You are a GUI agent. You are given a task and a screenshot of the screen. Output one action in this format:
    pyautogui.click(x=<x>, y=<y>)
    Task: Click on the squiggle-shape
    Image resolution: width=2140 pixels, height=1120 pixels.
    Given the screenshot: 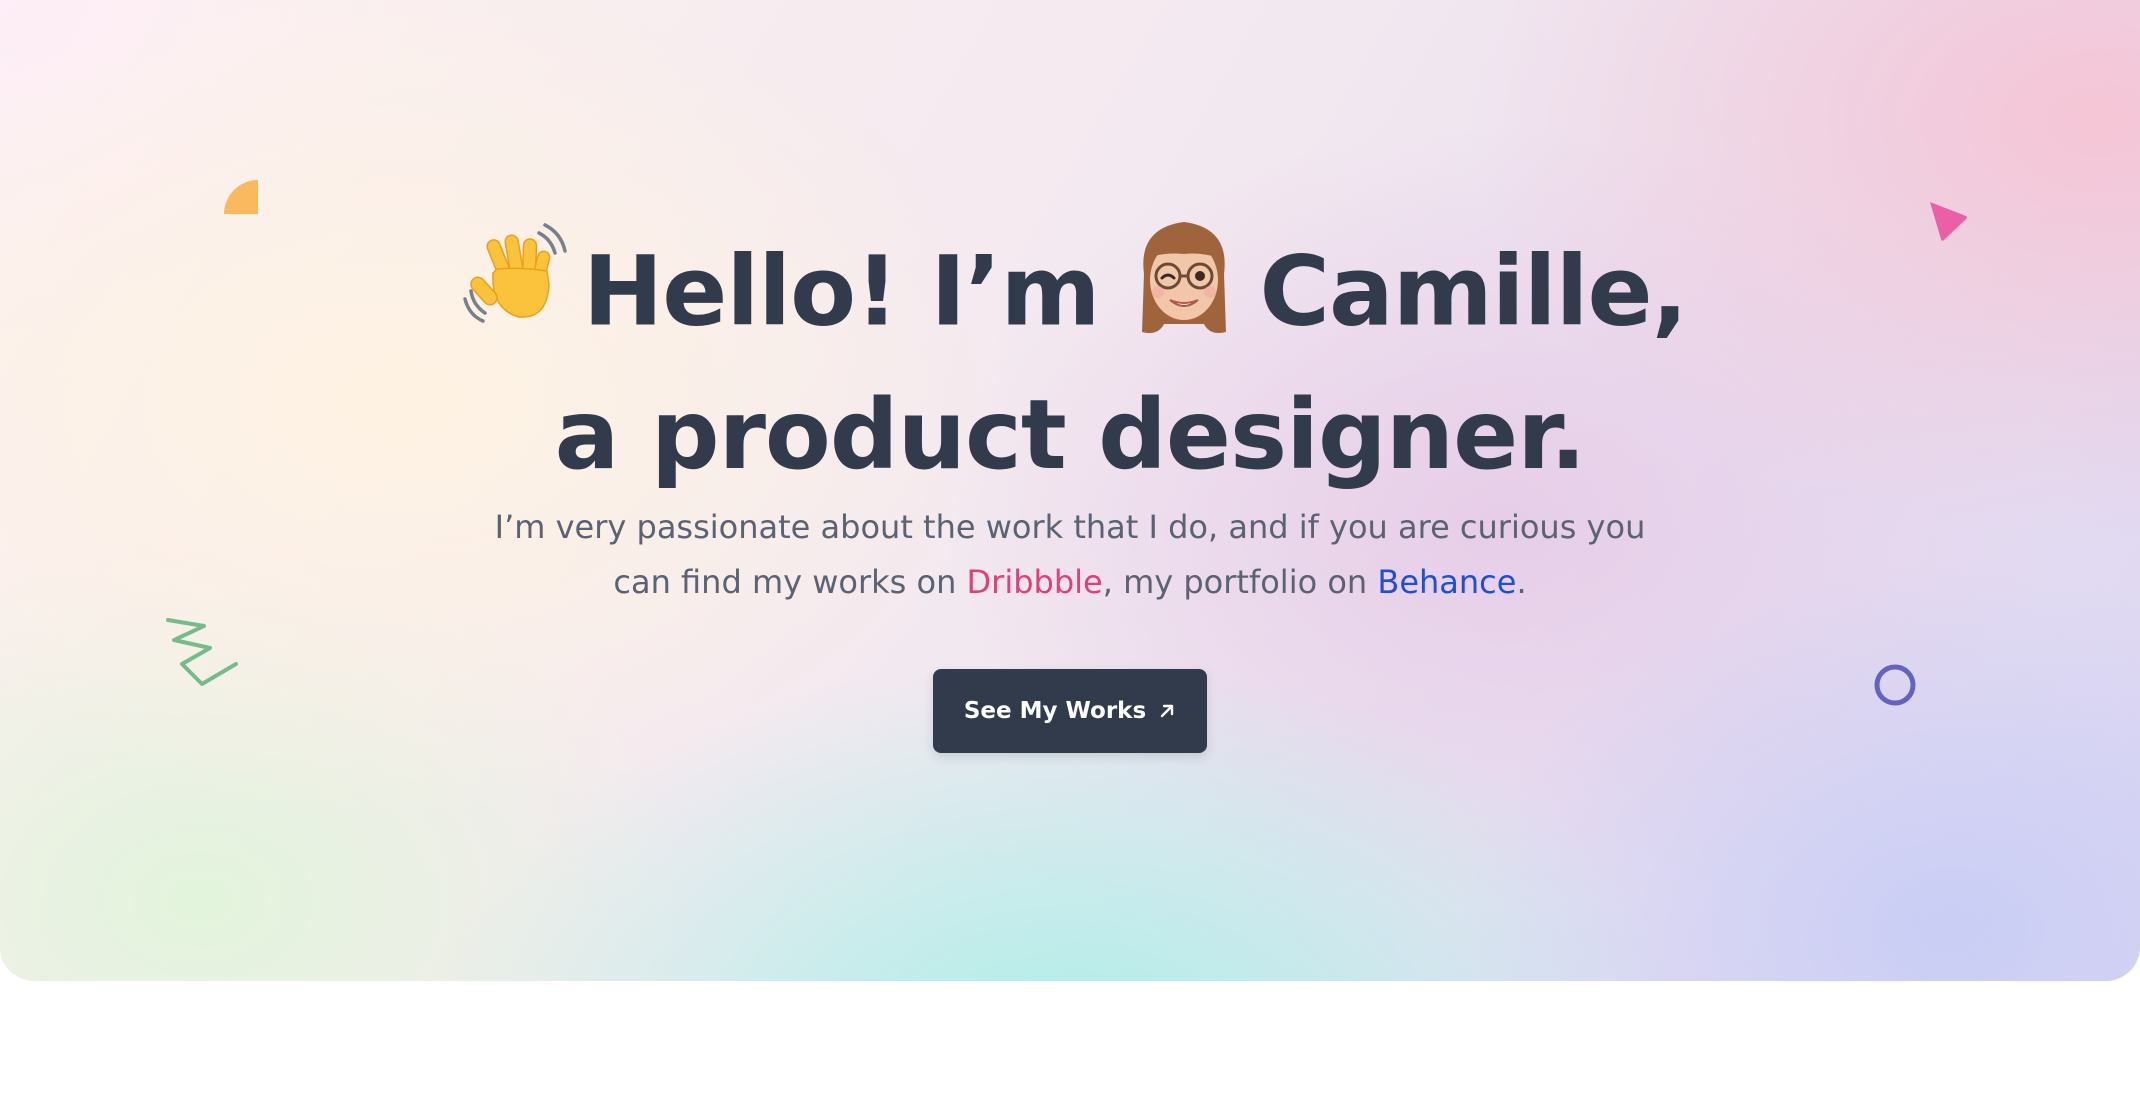 What is the action you would take?
    pyautogui.click(x=202, y=652)
    